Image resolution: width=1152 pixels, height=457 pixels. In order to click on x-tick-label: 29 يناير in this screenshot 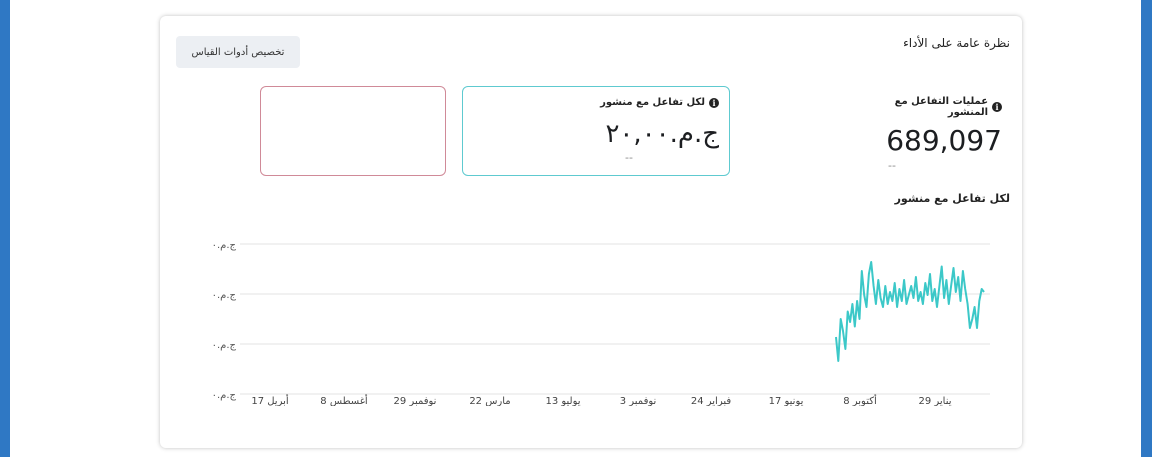, I will do `click(934, 401)`.